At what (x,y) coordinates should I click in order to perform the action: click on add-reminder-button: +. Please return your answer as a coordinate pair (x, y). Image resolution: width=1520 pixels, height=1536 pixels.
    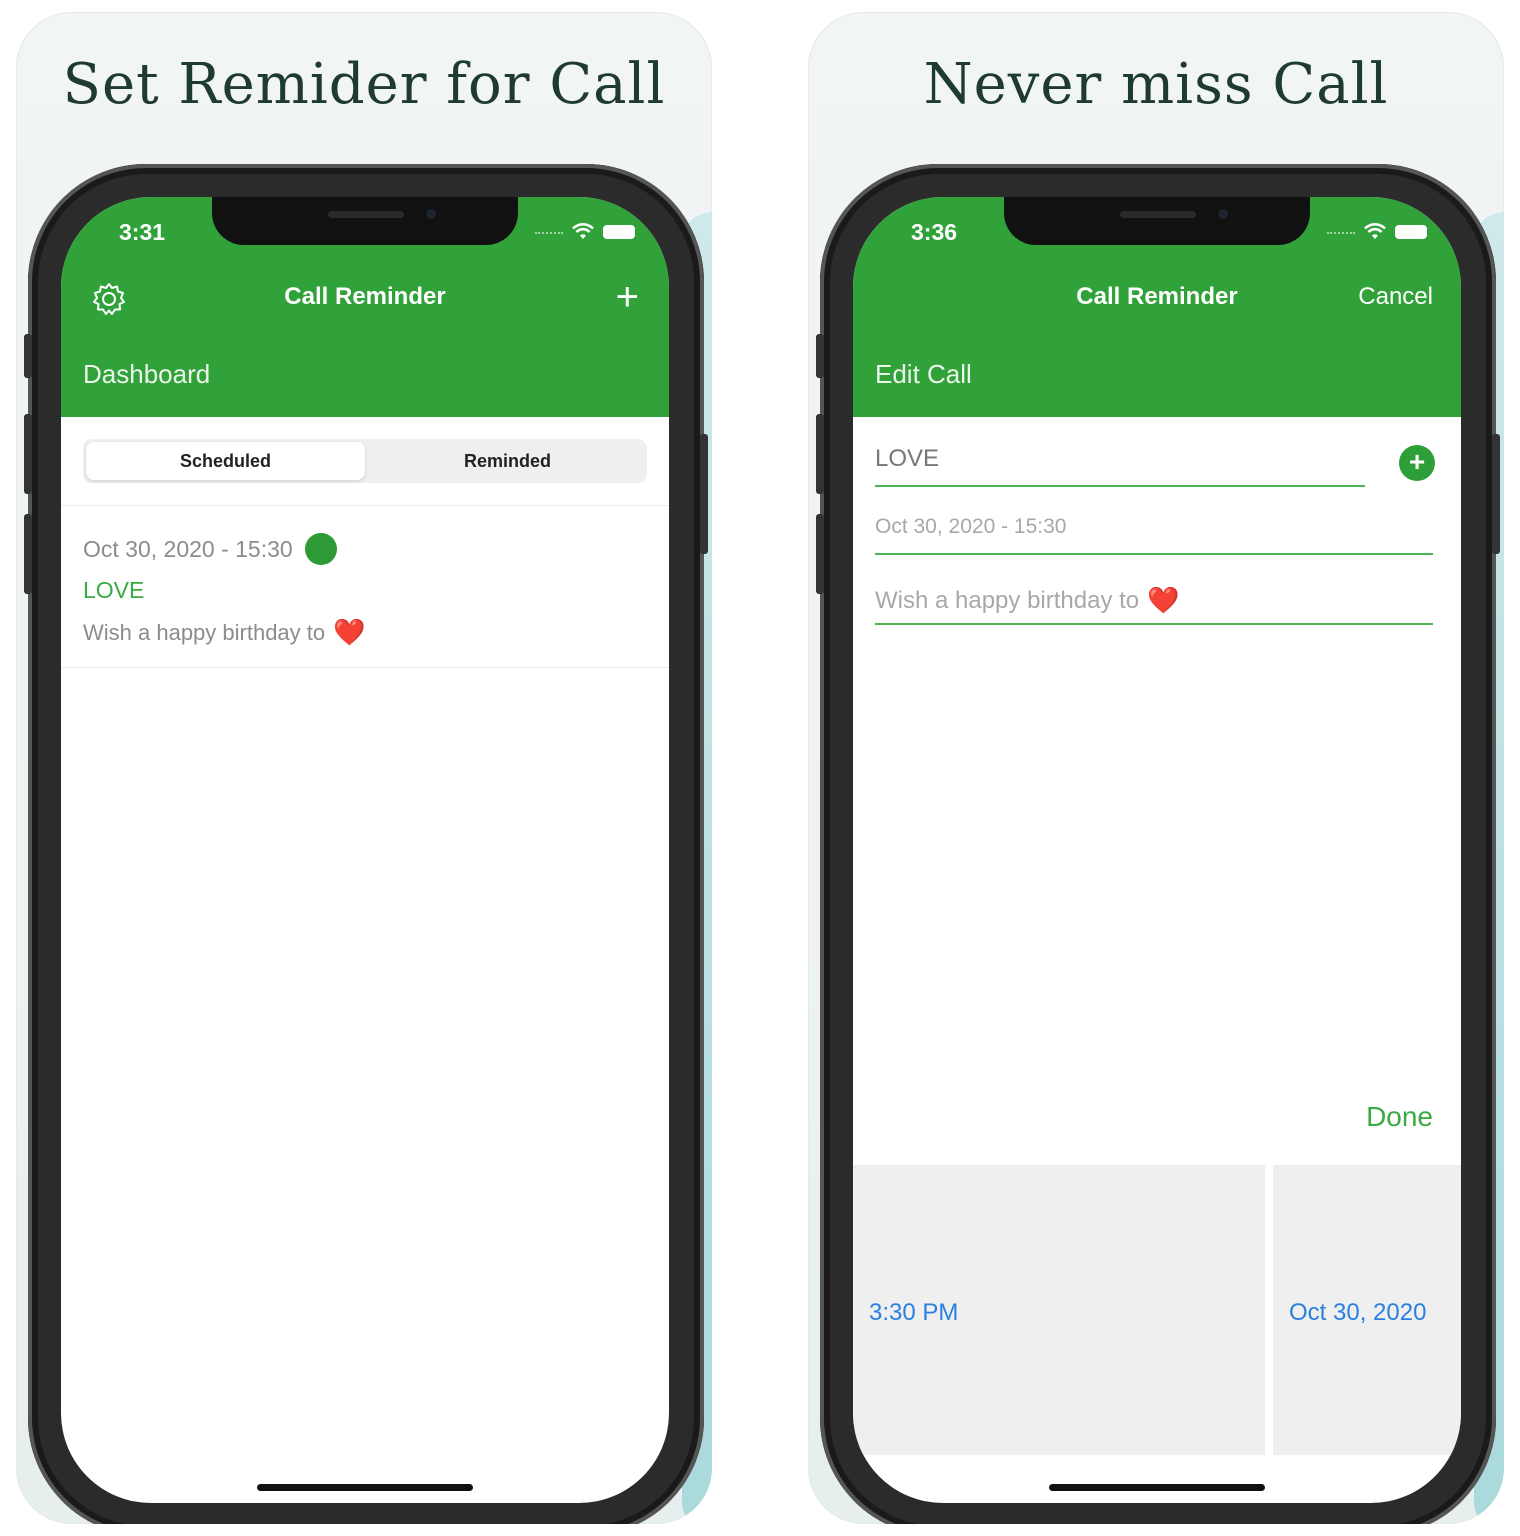
    Looking at the image, I should click on (627, 297).